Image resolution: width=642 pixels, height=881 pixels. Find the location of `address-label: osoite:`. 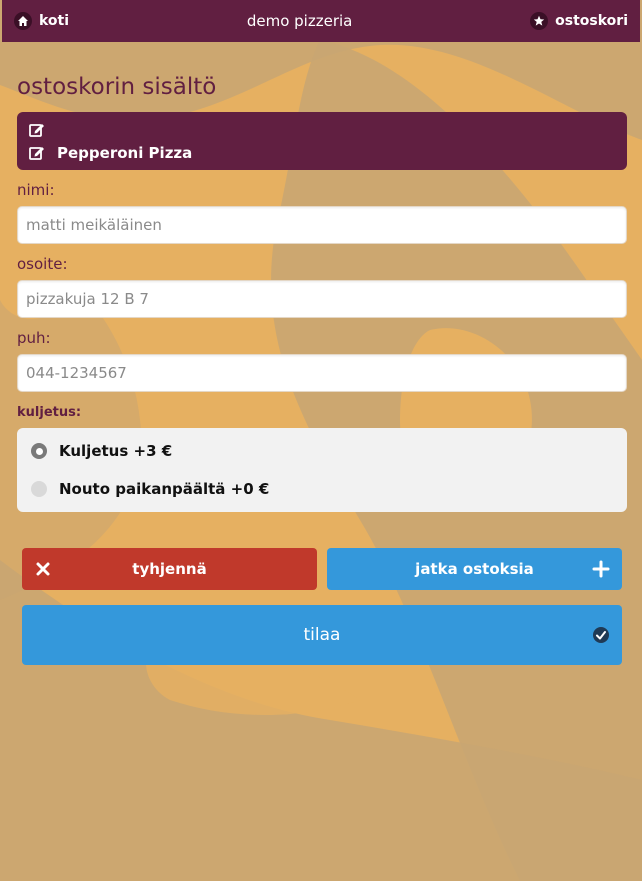

address-label: osoite: is located at coordinates (42, 264).